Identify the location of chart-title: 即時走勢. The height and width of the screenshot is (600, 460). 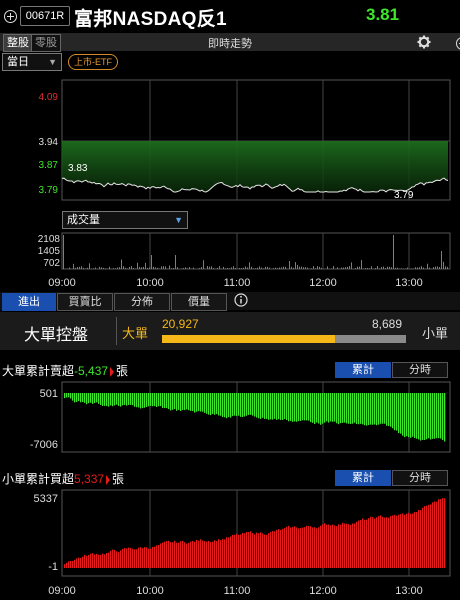
(230, 44).